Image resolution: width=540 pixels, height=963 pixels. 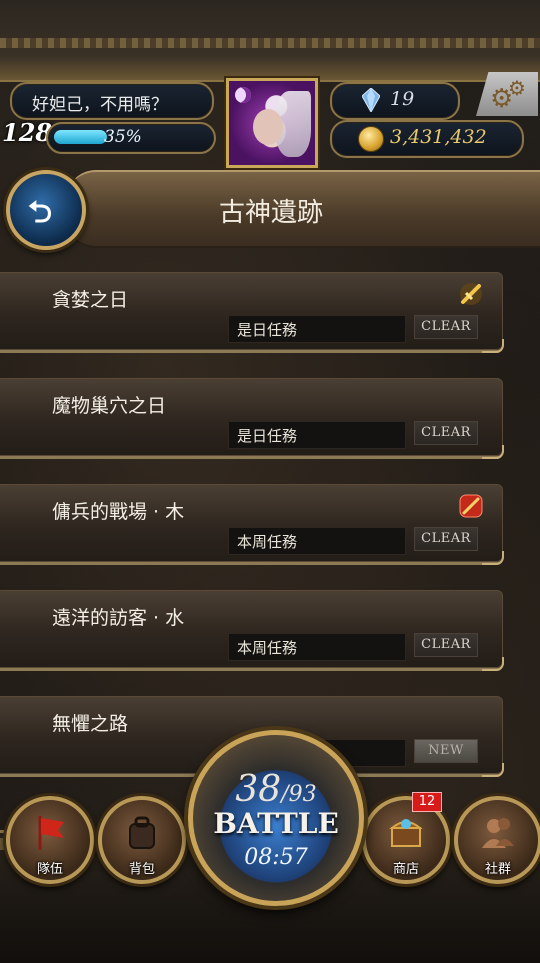 What do you see at coordinates (268, 127) in the screenshot?
I see `avatar-face` at bounding box center [268, 127].